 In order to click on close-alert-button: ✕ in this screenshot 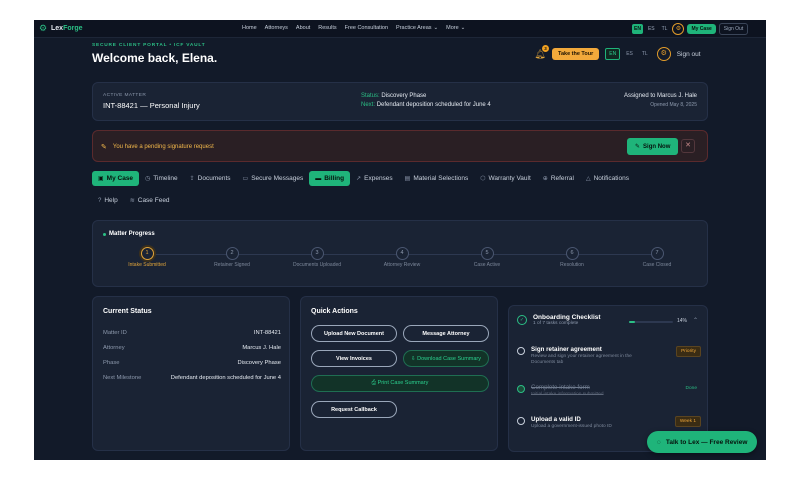, I will do `click(688, 146)`.